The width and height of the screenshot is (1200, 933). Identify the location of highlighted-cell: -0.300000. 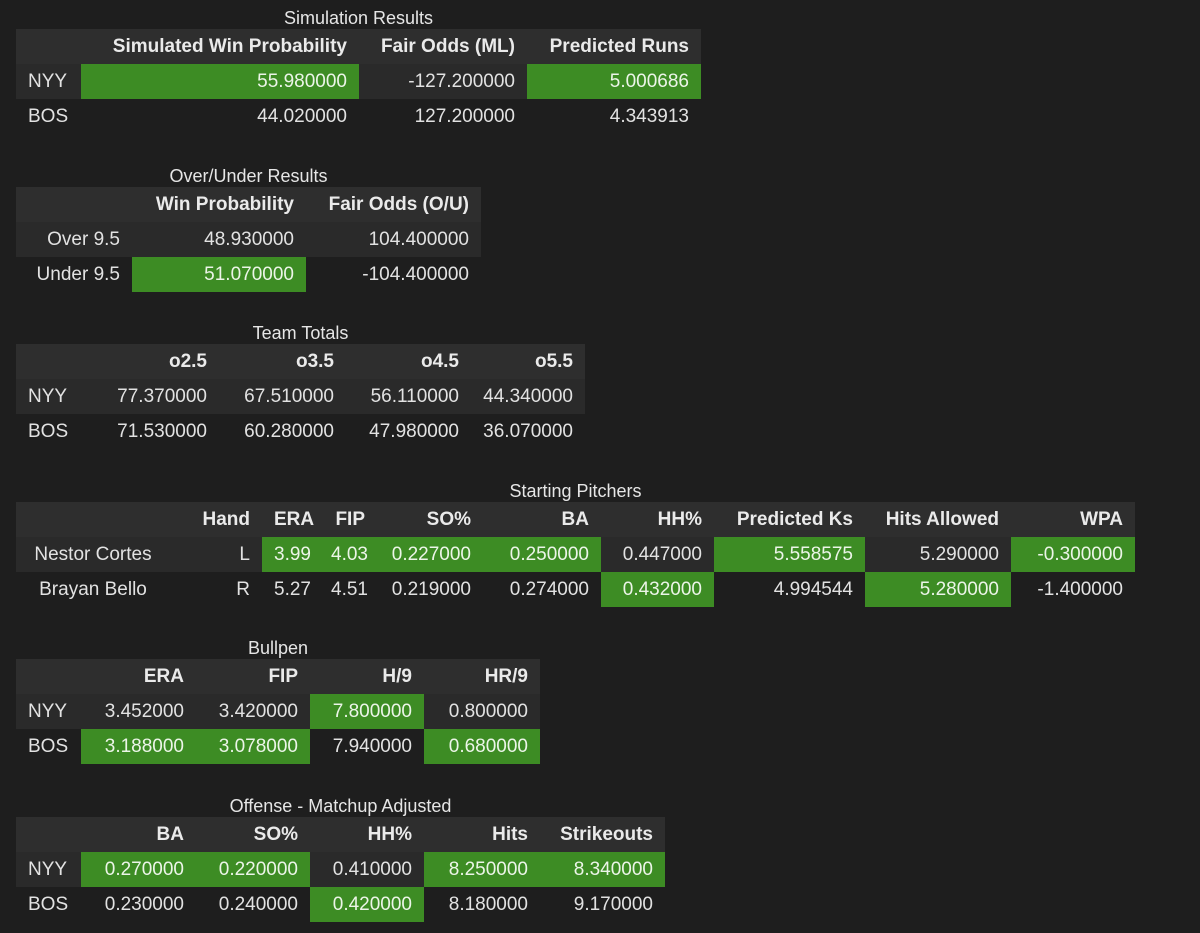
(1073, 554).